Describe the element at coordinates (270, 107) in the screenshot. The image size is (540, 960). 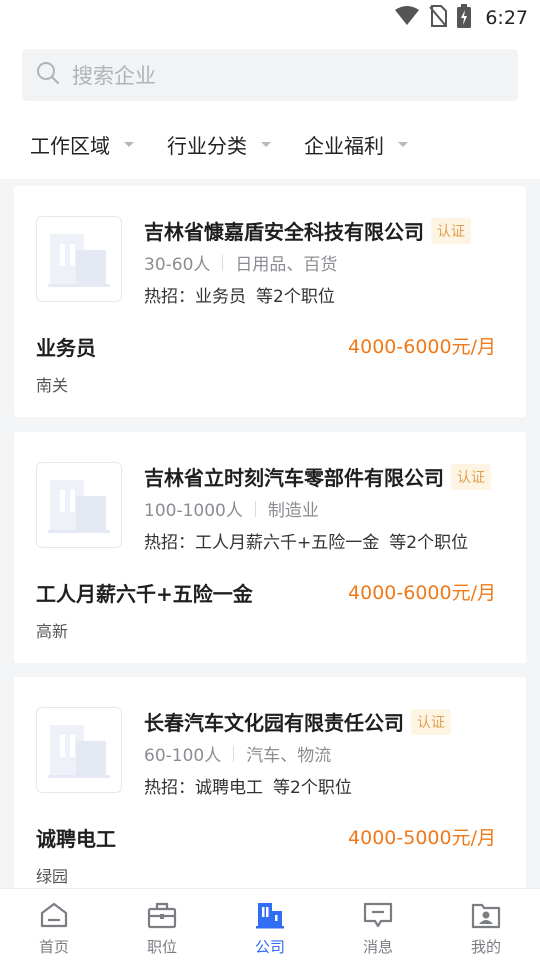
I see `header: 搜索企业 工作区域 行业分类 企业福利` at that location.